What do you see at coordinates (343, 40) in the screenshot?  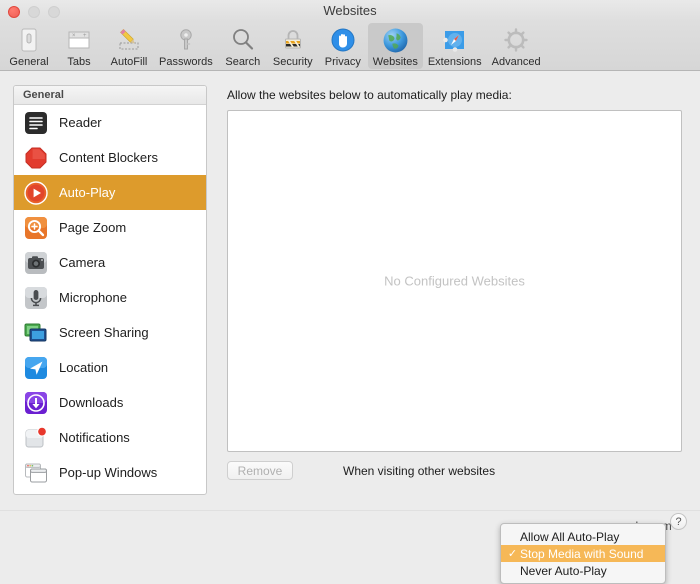 I see `privacy-icon` at bounding box center [343, 40].